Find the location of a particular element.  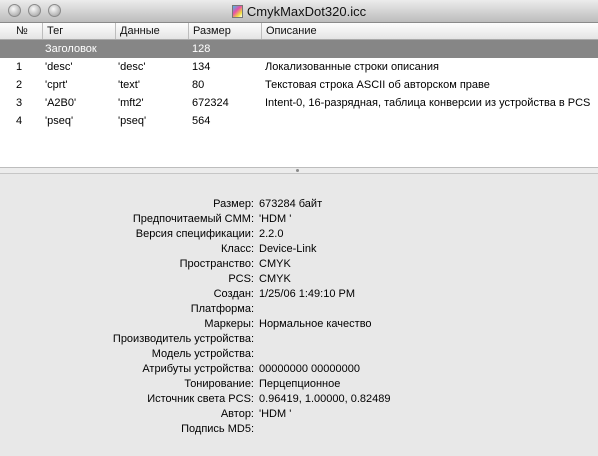

cell-data: 'pseq' is located at coordinates (132, 121).